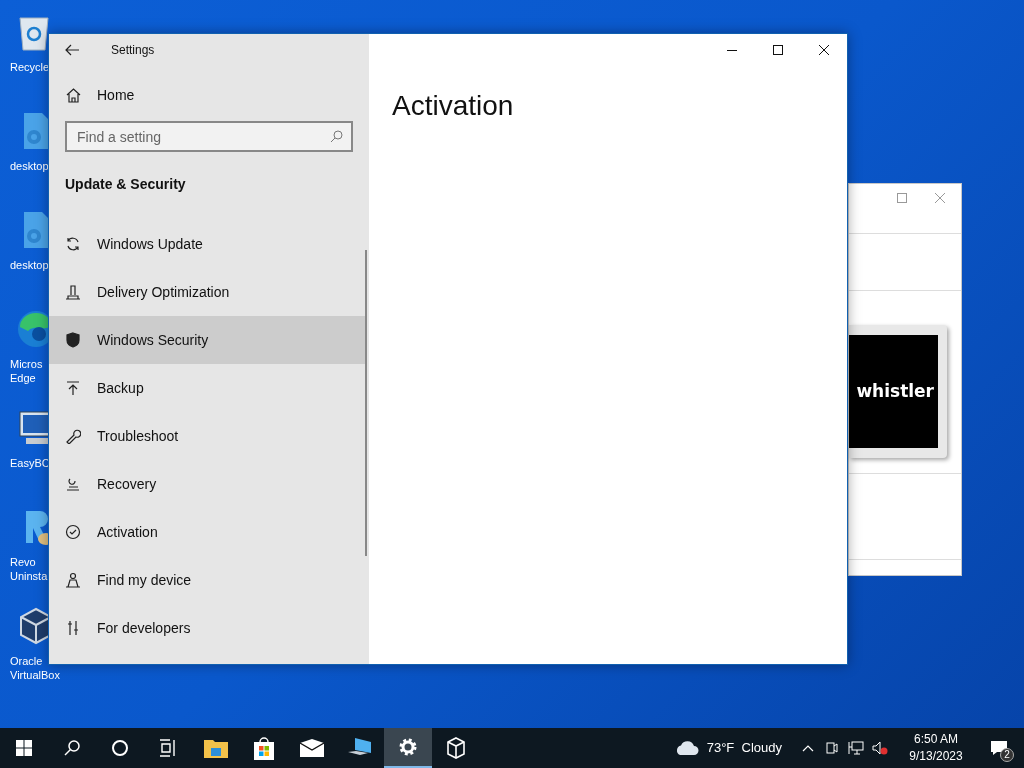  I want to click on desktop-icon-label: Uninsta, so click(29, 576).